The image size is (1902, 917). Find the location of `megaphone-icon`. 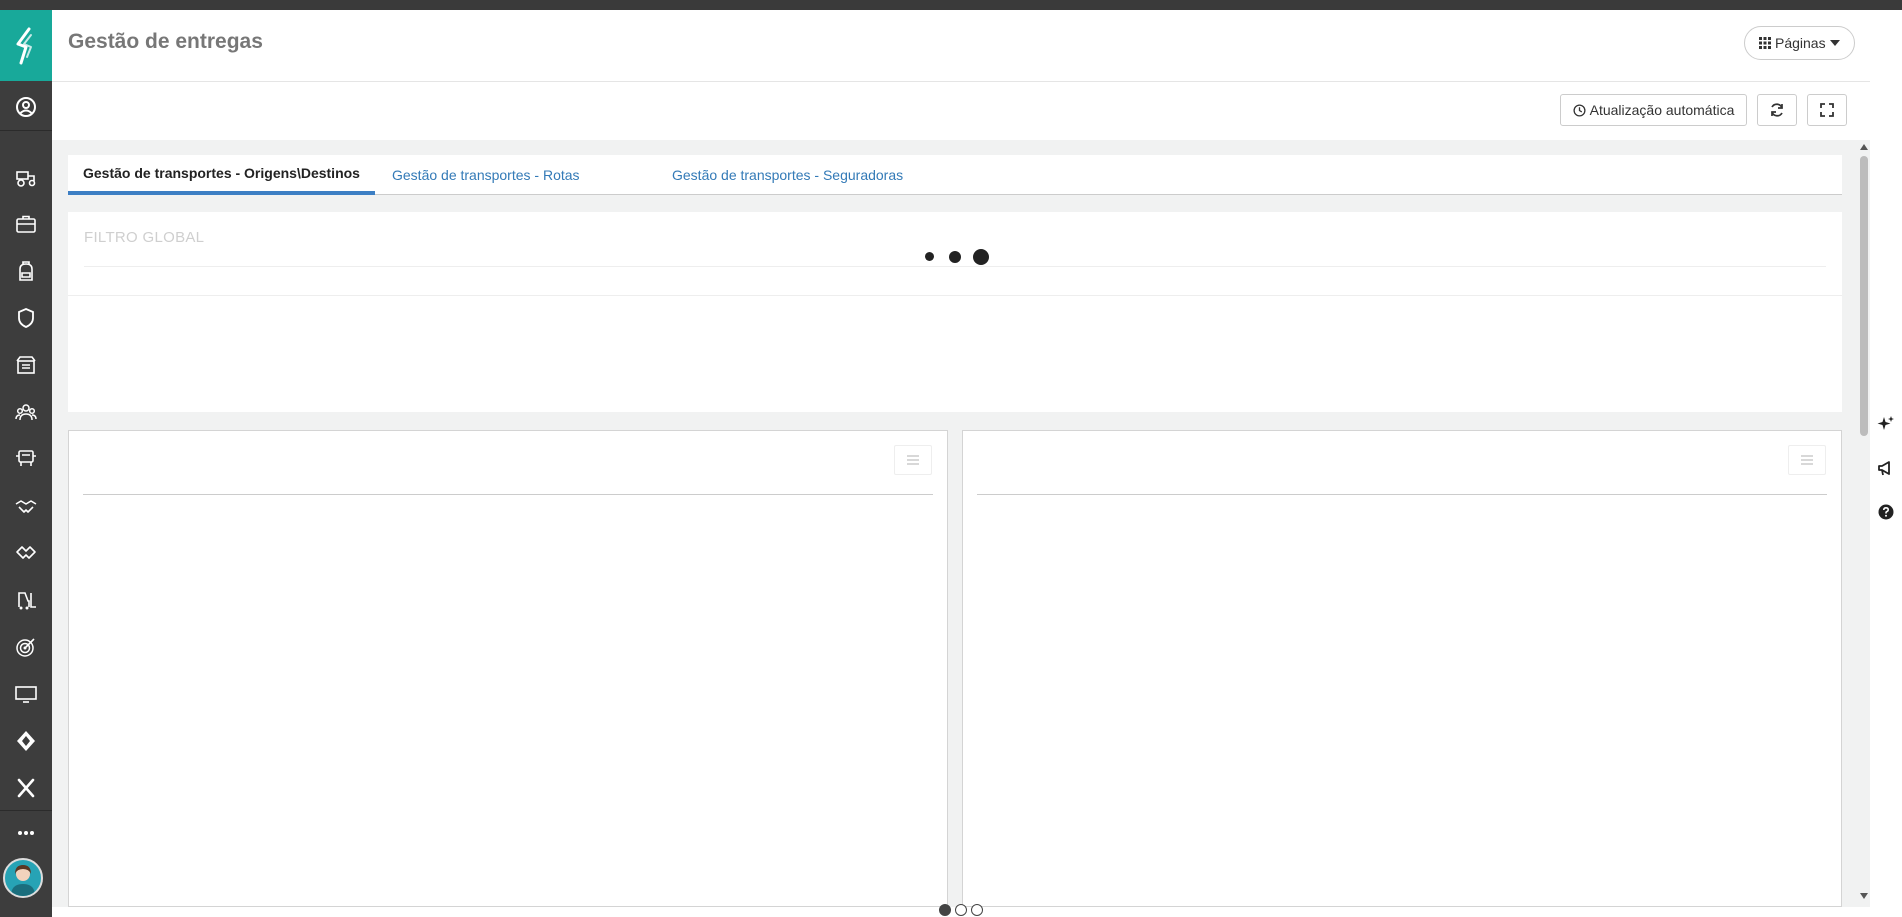

megaphone-icon is located at coordinates (1884, 468).